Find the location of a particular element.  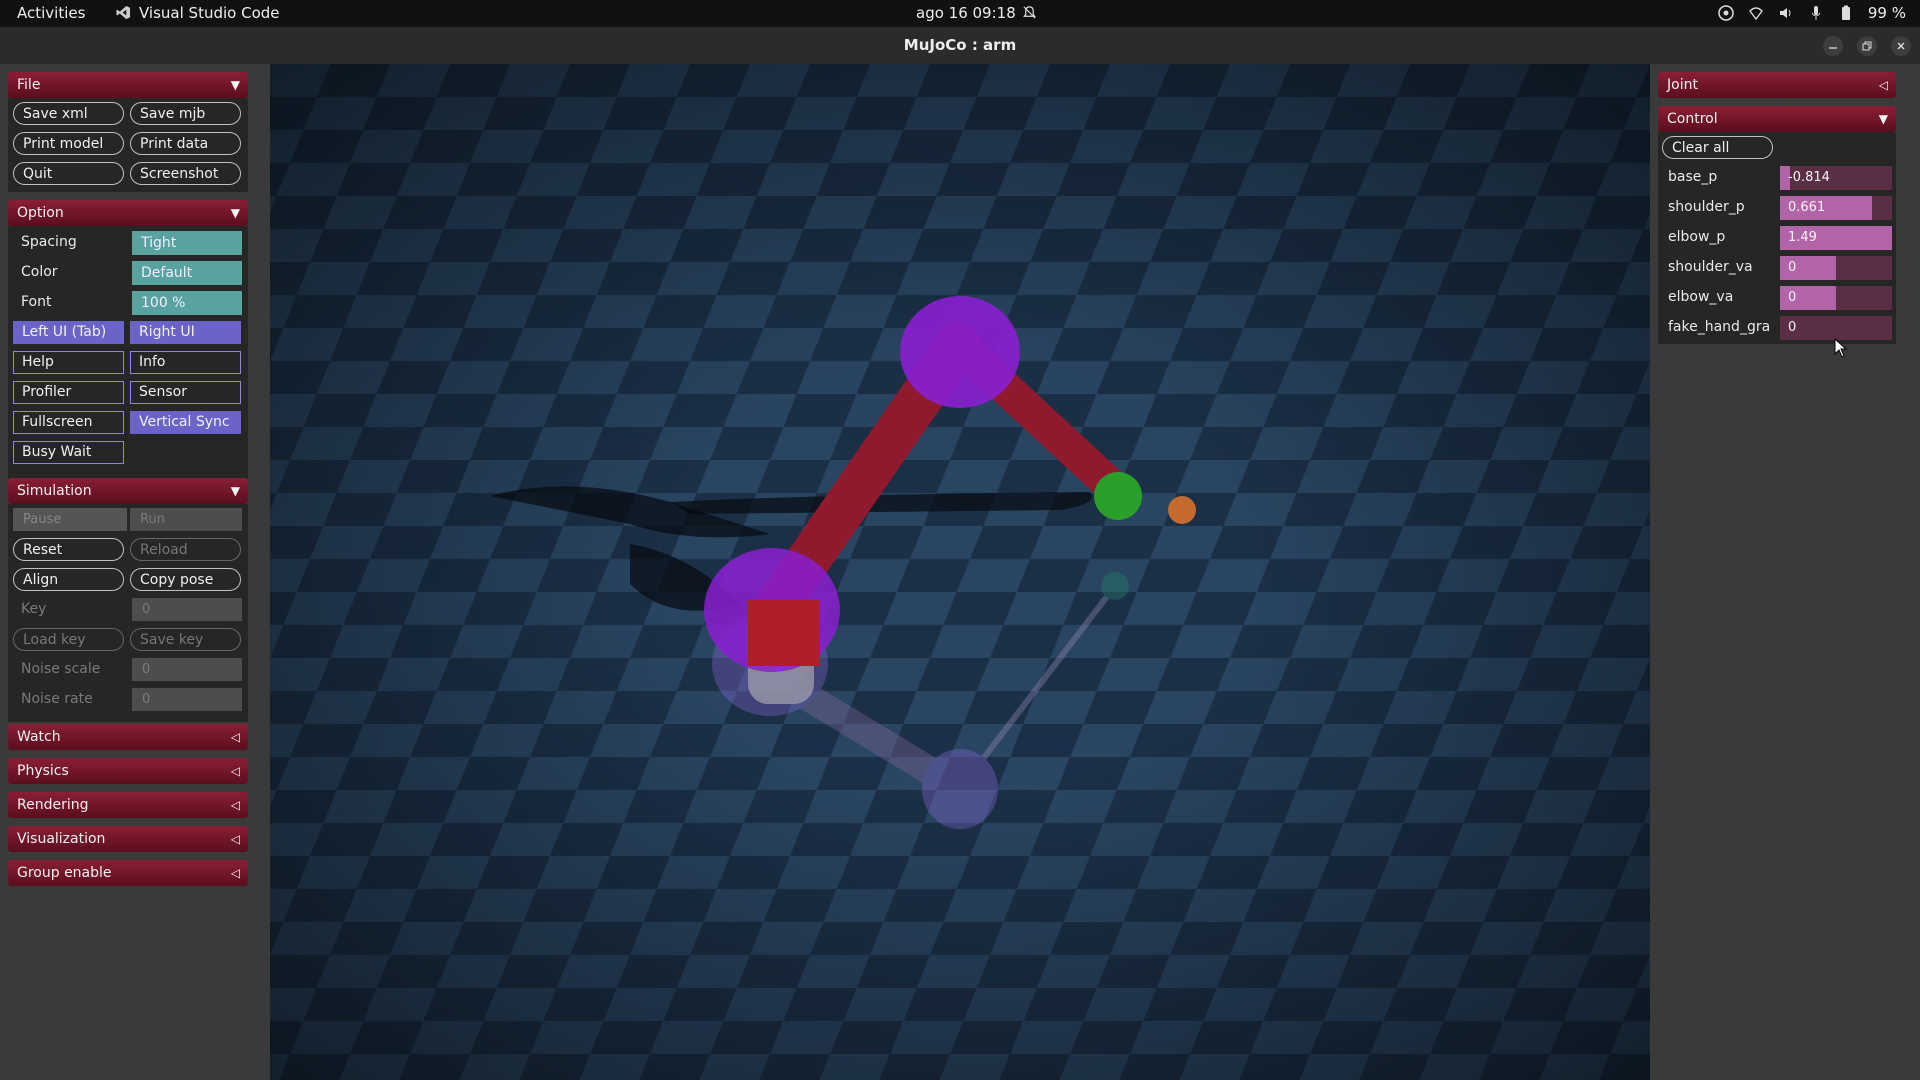

control-slider-elbow-va: 0 is located at coordinates (1836, 298).